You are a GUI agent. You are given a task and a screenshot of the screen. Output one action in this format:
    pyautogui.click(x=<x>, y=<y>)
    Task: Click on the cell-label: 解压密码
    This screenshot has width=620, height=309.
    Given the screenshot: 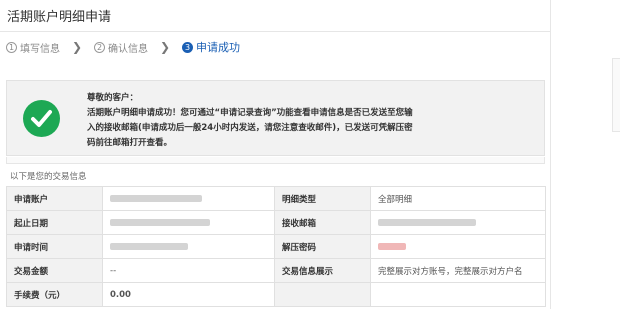 What is the action you would take?
    pyautogui.click(x=322, y=246)
    